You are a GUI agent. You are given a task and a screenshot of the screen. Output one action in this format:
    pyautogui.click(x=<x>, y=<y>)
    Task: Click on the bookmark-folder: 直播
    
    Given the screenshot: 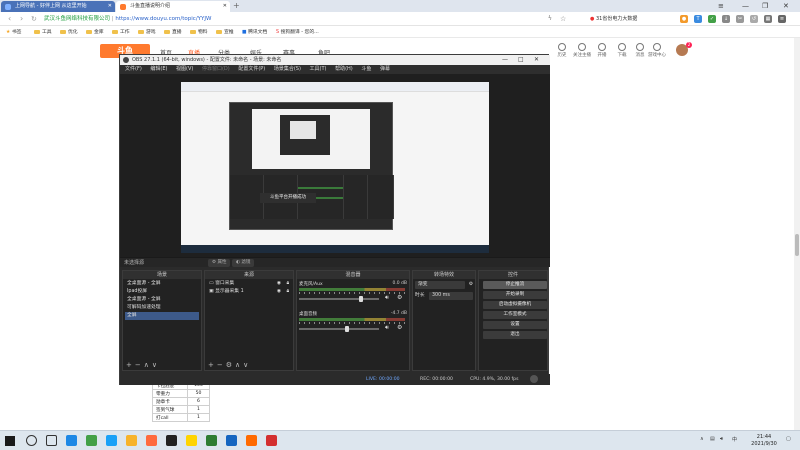 What is the action you would take?
    pyautogui.click(x=173, y=32)
    